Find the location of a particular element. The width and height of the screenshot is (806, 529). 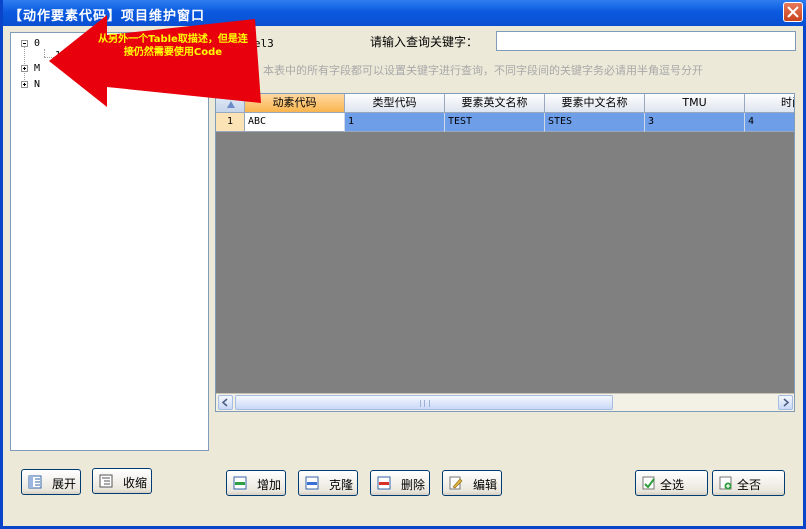

table-cell: STES is located at coordinates (595, 122).